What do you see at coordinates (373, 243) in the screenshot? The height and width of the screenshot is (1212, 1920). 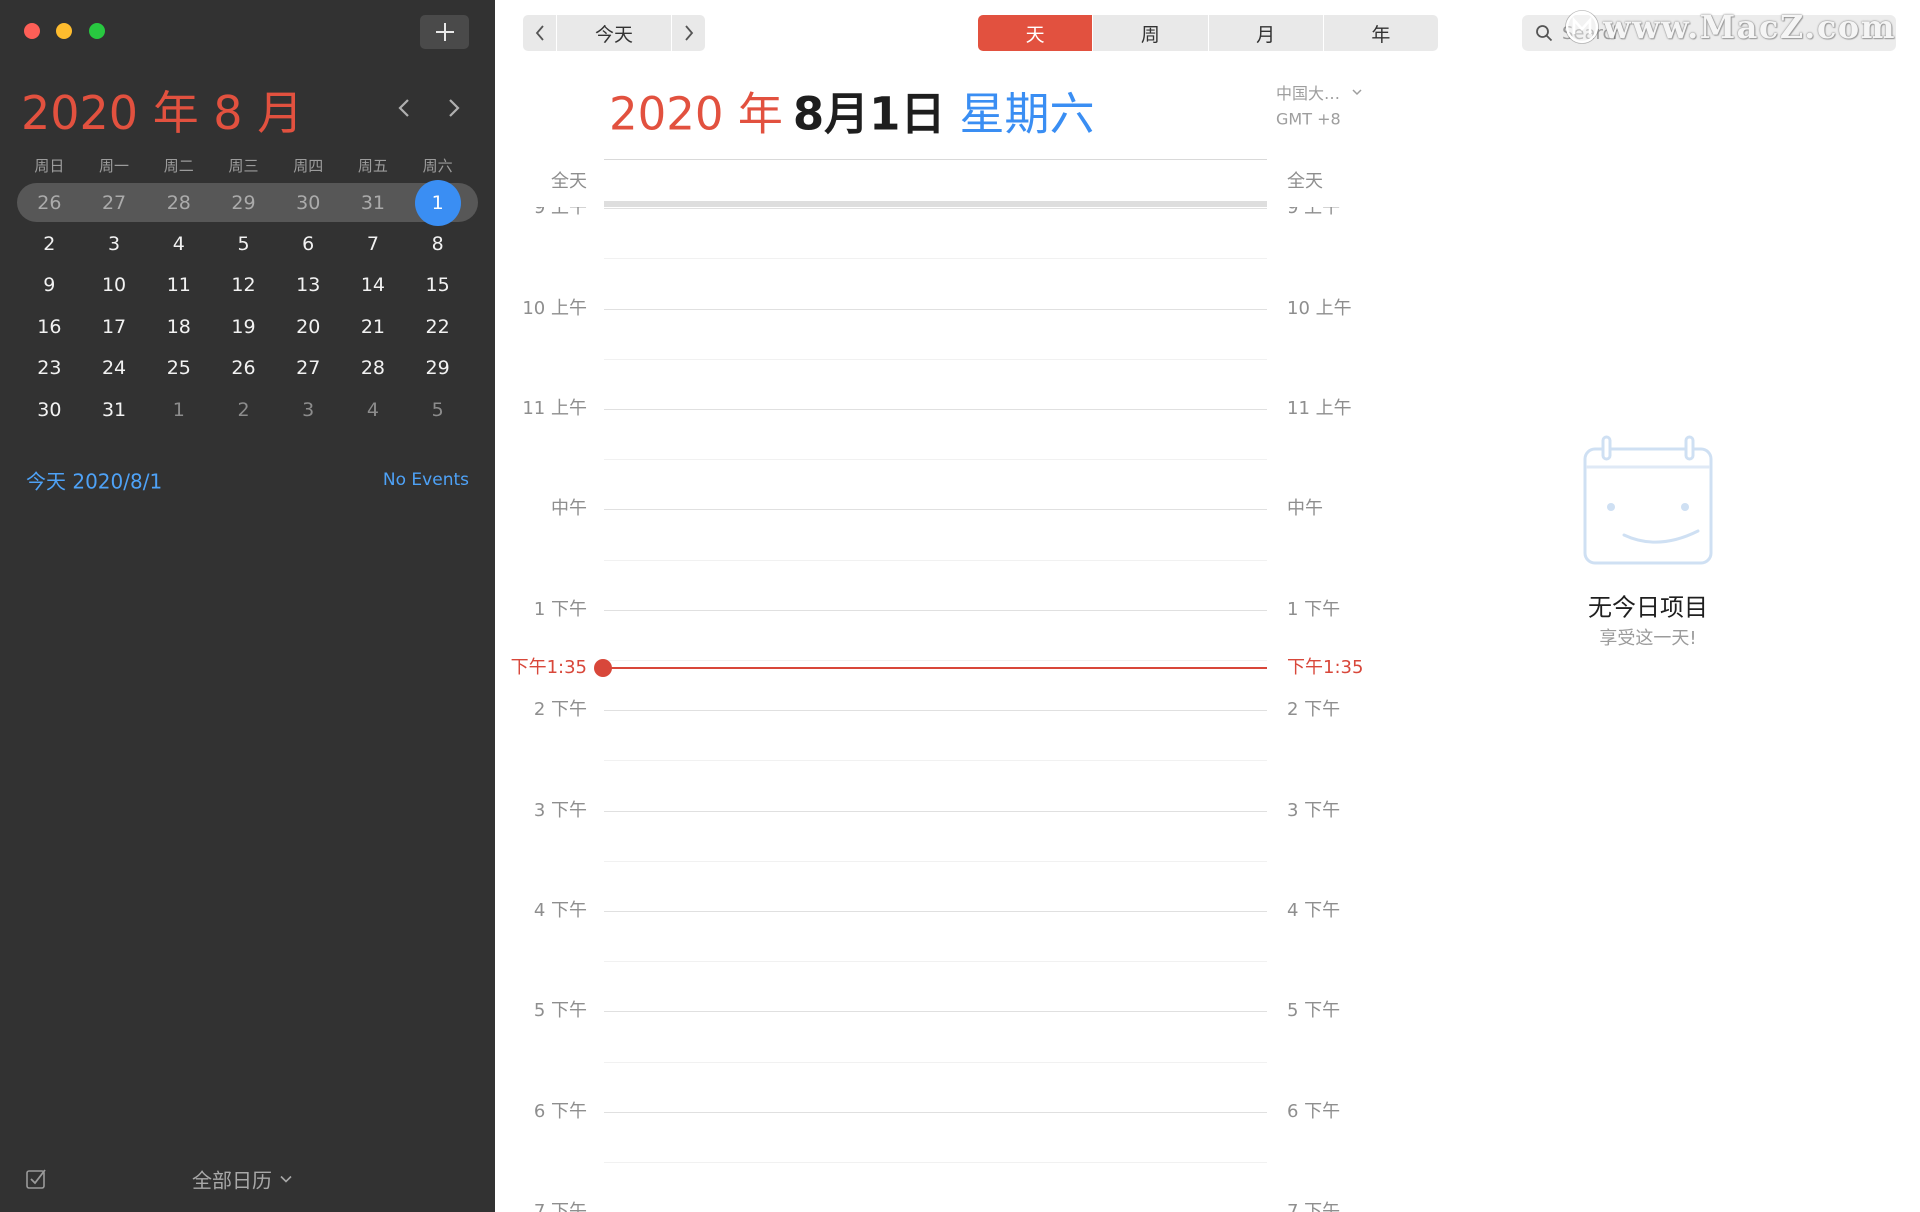 I see `day-cell: 7` at bounding box center [373, 243].